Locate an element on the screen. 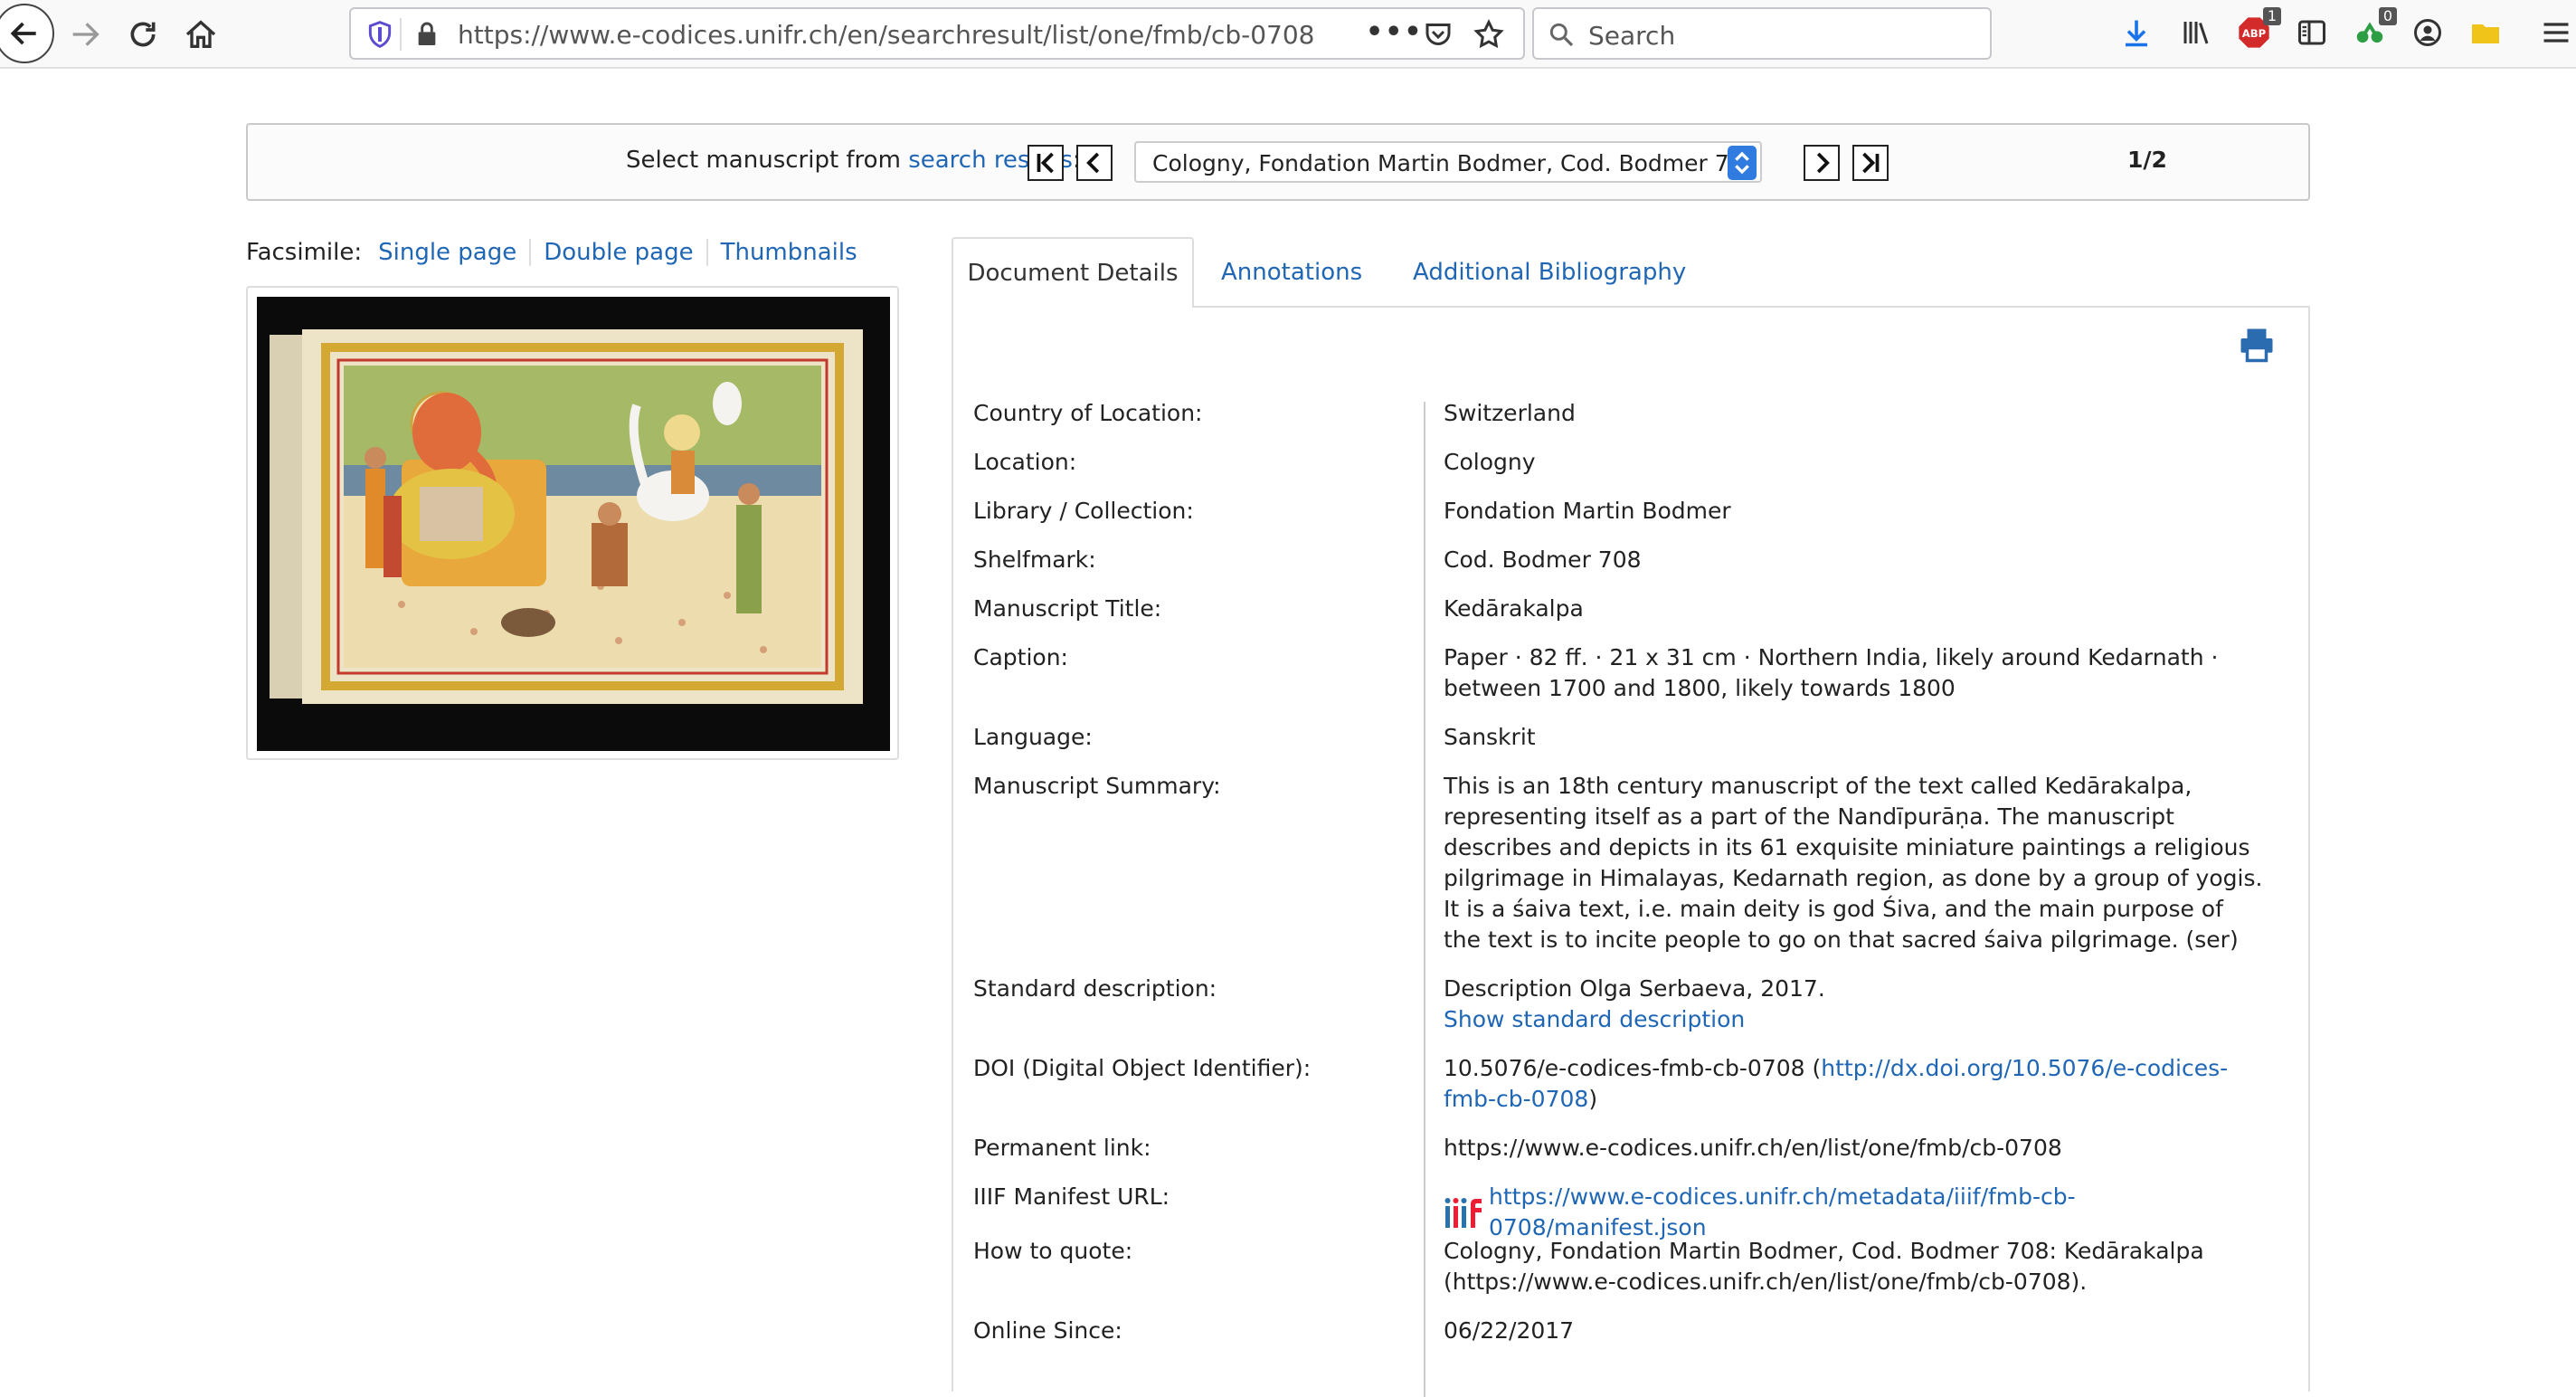 Image resolution: width=2576 pixels, height=1397 pixels. detail-label: Standard description: is located at coordinates (1095, 988).